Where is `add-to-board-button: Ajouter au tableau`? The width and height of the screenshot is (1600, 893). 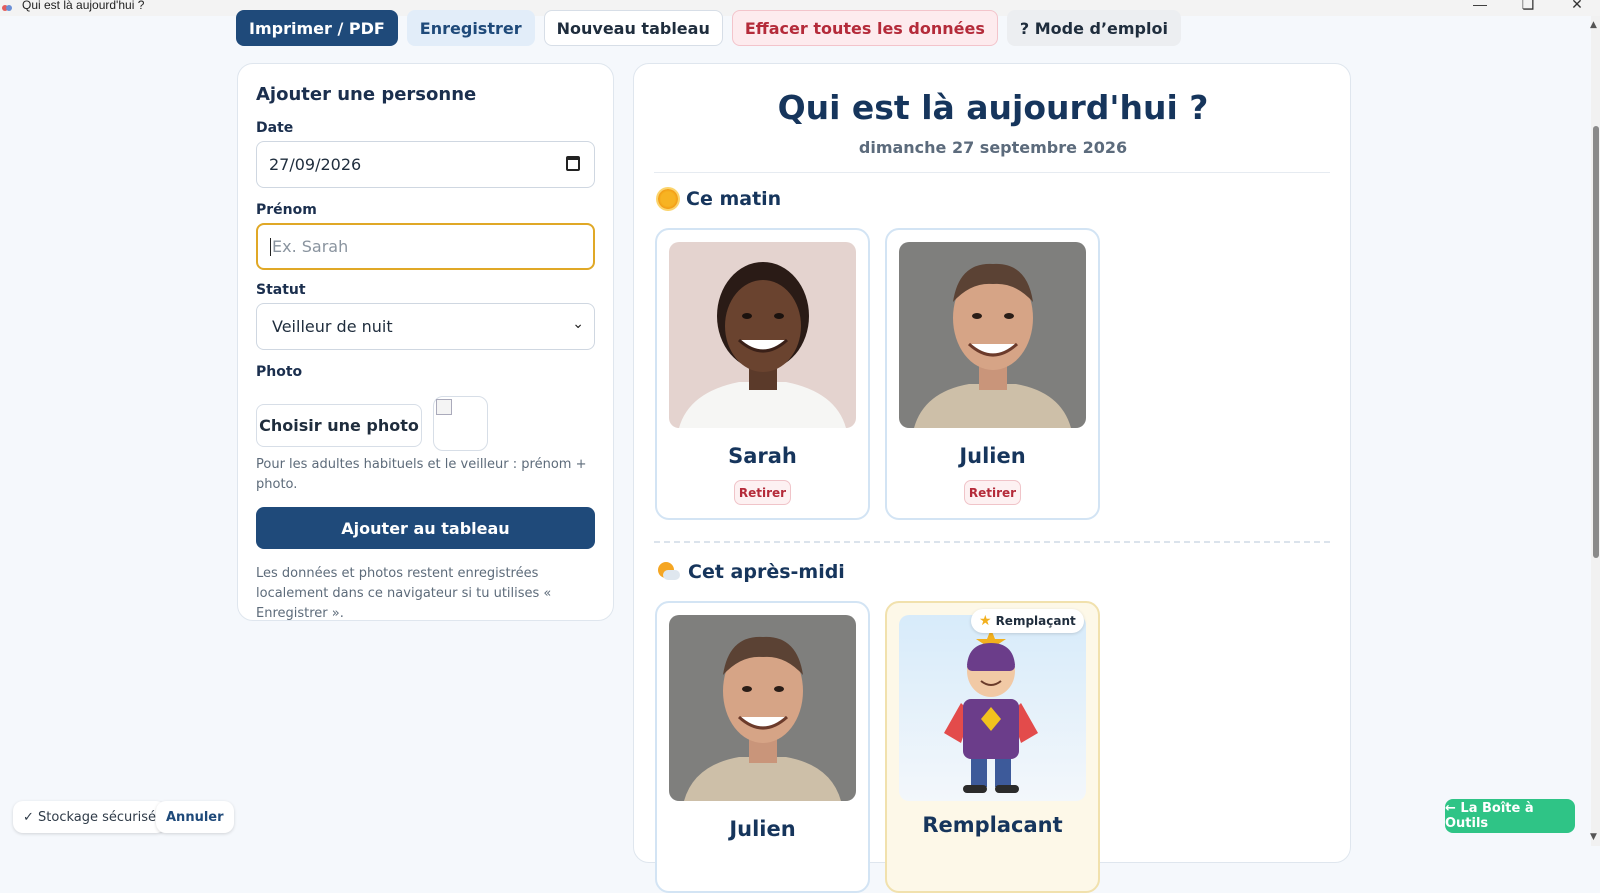 add-to-board-button: Ajouter au tableau is located at coordinates (425, 528).